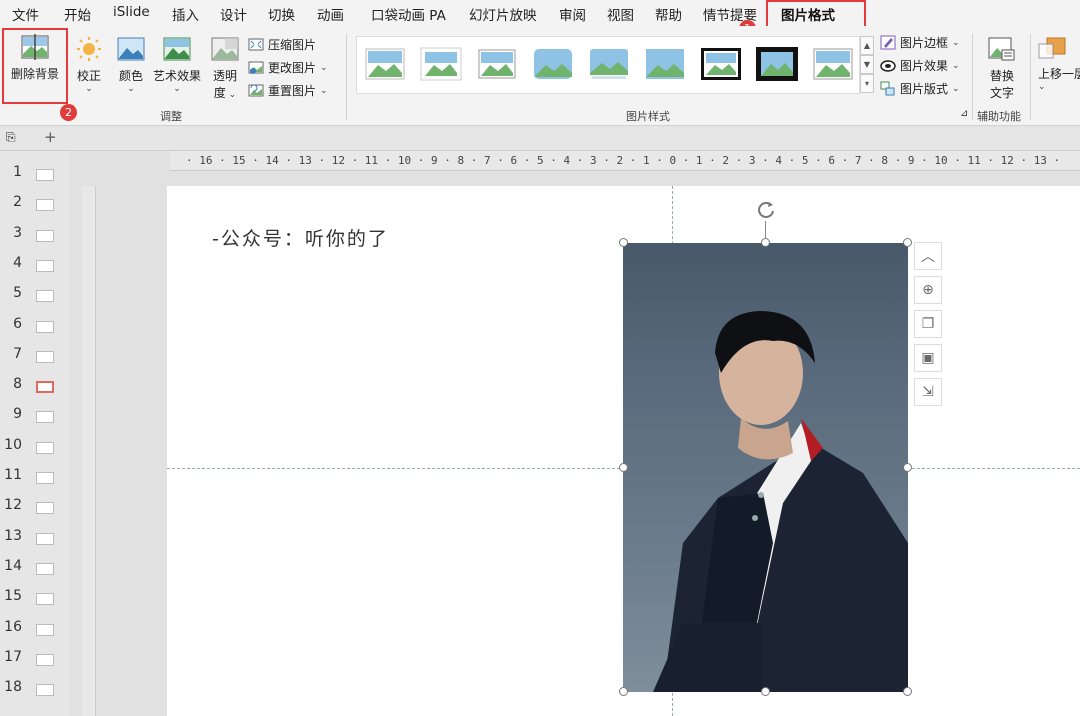 This screenshot has width=1080, height=716. Describe the element at coordinates (867, 83) in the screenshot. I see `gallery-more: ▾` at that location.